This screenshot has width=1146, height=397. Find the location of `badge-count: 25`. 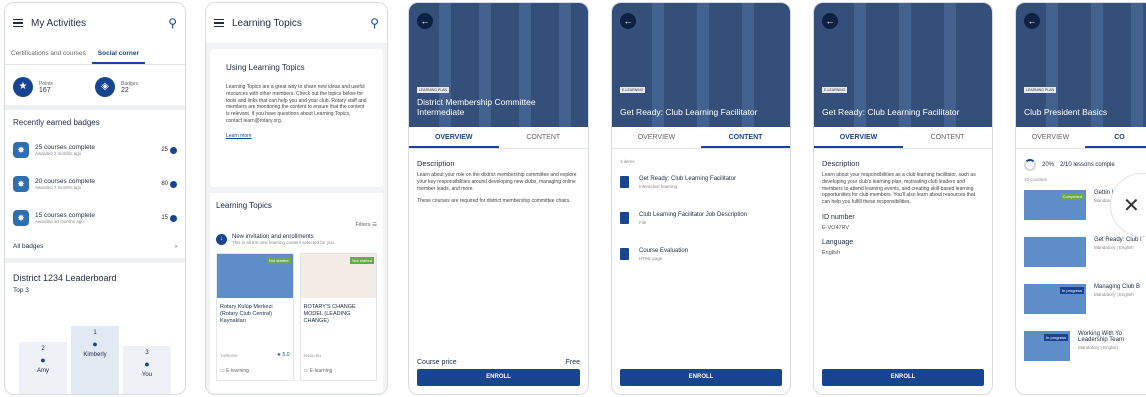

badge-count: 25 is located at coordinates (169, 150).